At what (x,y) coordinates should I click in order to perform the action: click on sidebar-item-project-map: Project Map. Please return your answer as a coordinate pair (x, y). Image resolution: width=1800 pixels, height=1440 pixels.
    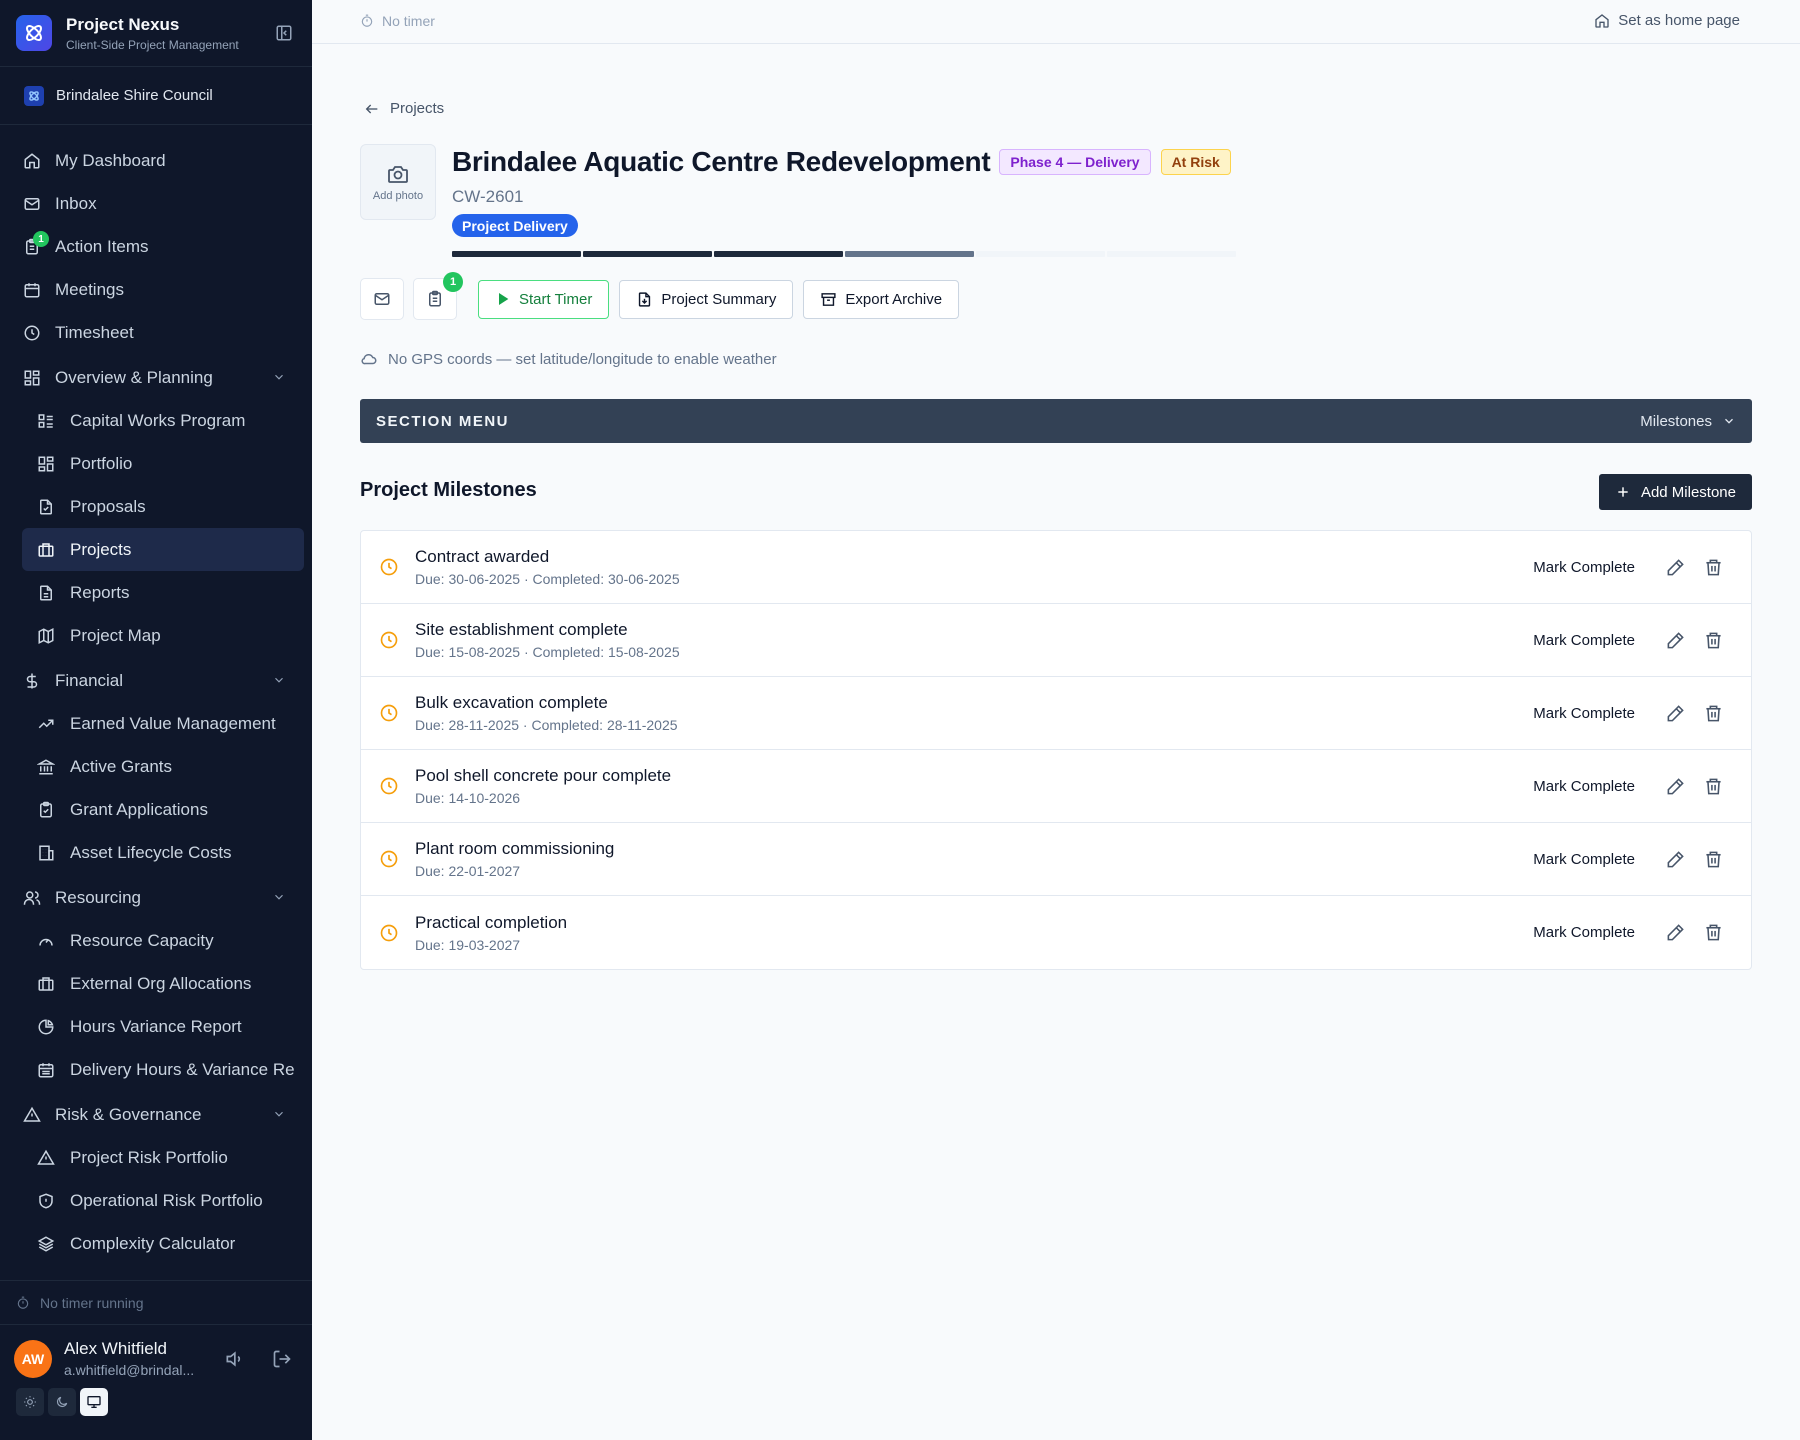
    Looking at the image, I should click on (156, 635).